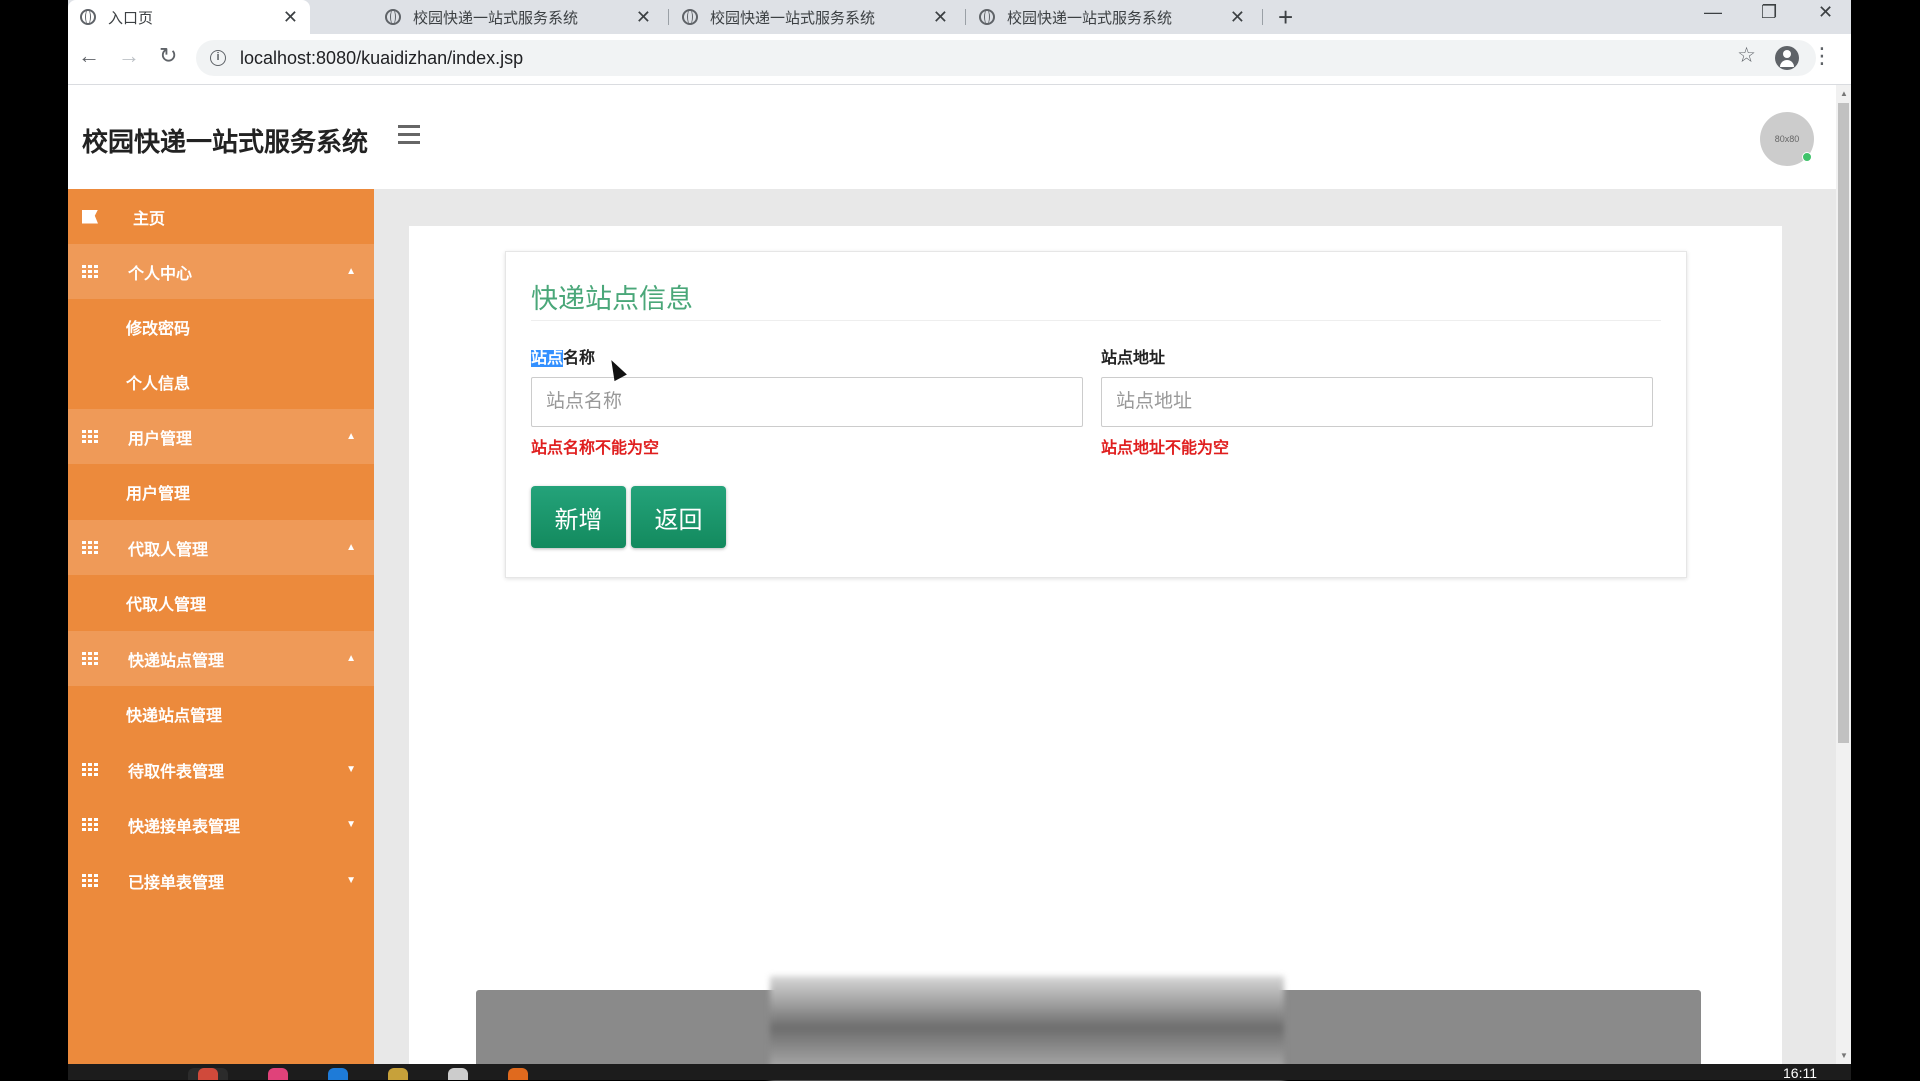  I want to click on sidebar-item-personal-info: 个人信息, so click(221, 381).